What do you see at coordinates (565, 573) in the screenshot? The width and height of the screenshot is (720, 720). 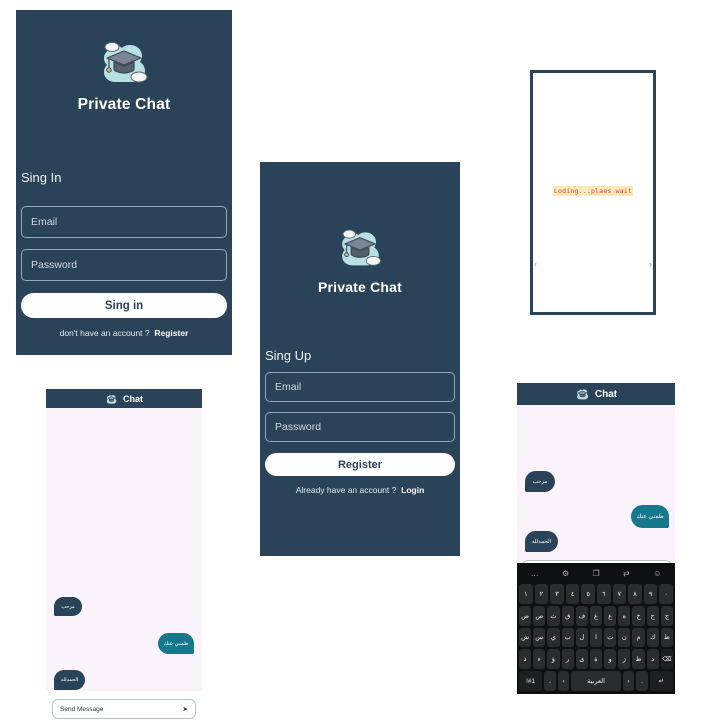 I see `gear-icon: ⚙` at bounding box center [565, 573].